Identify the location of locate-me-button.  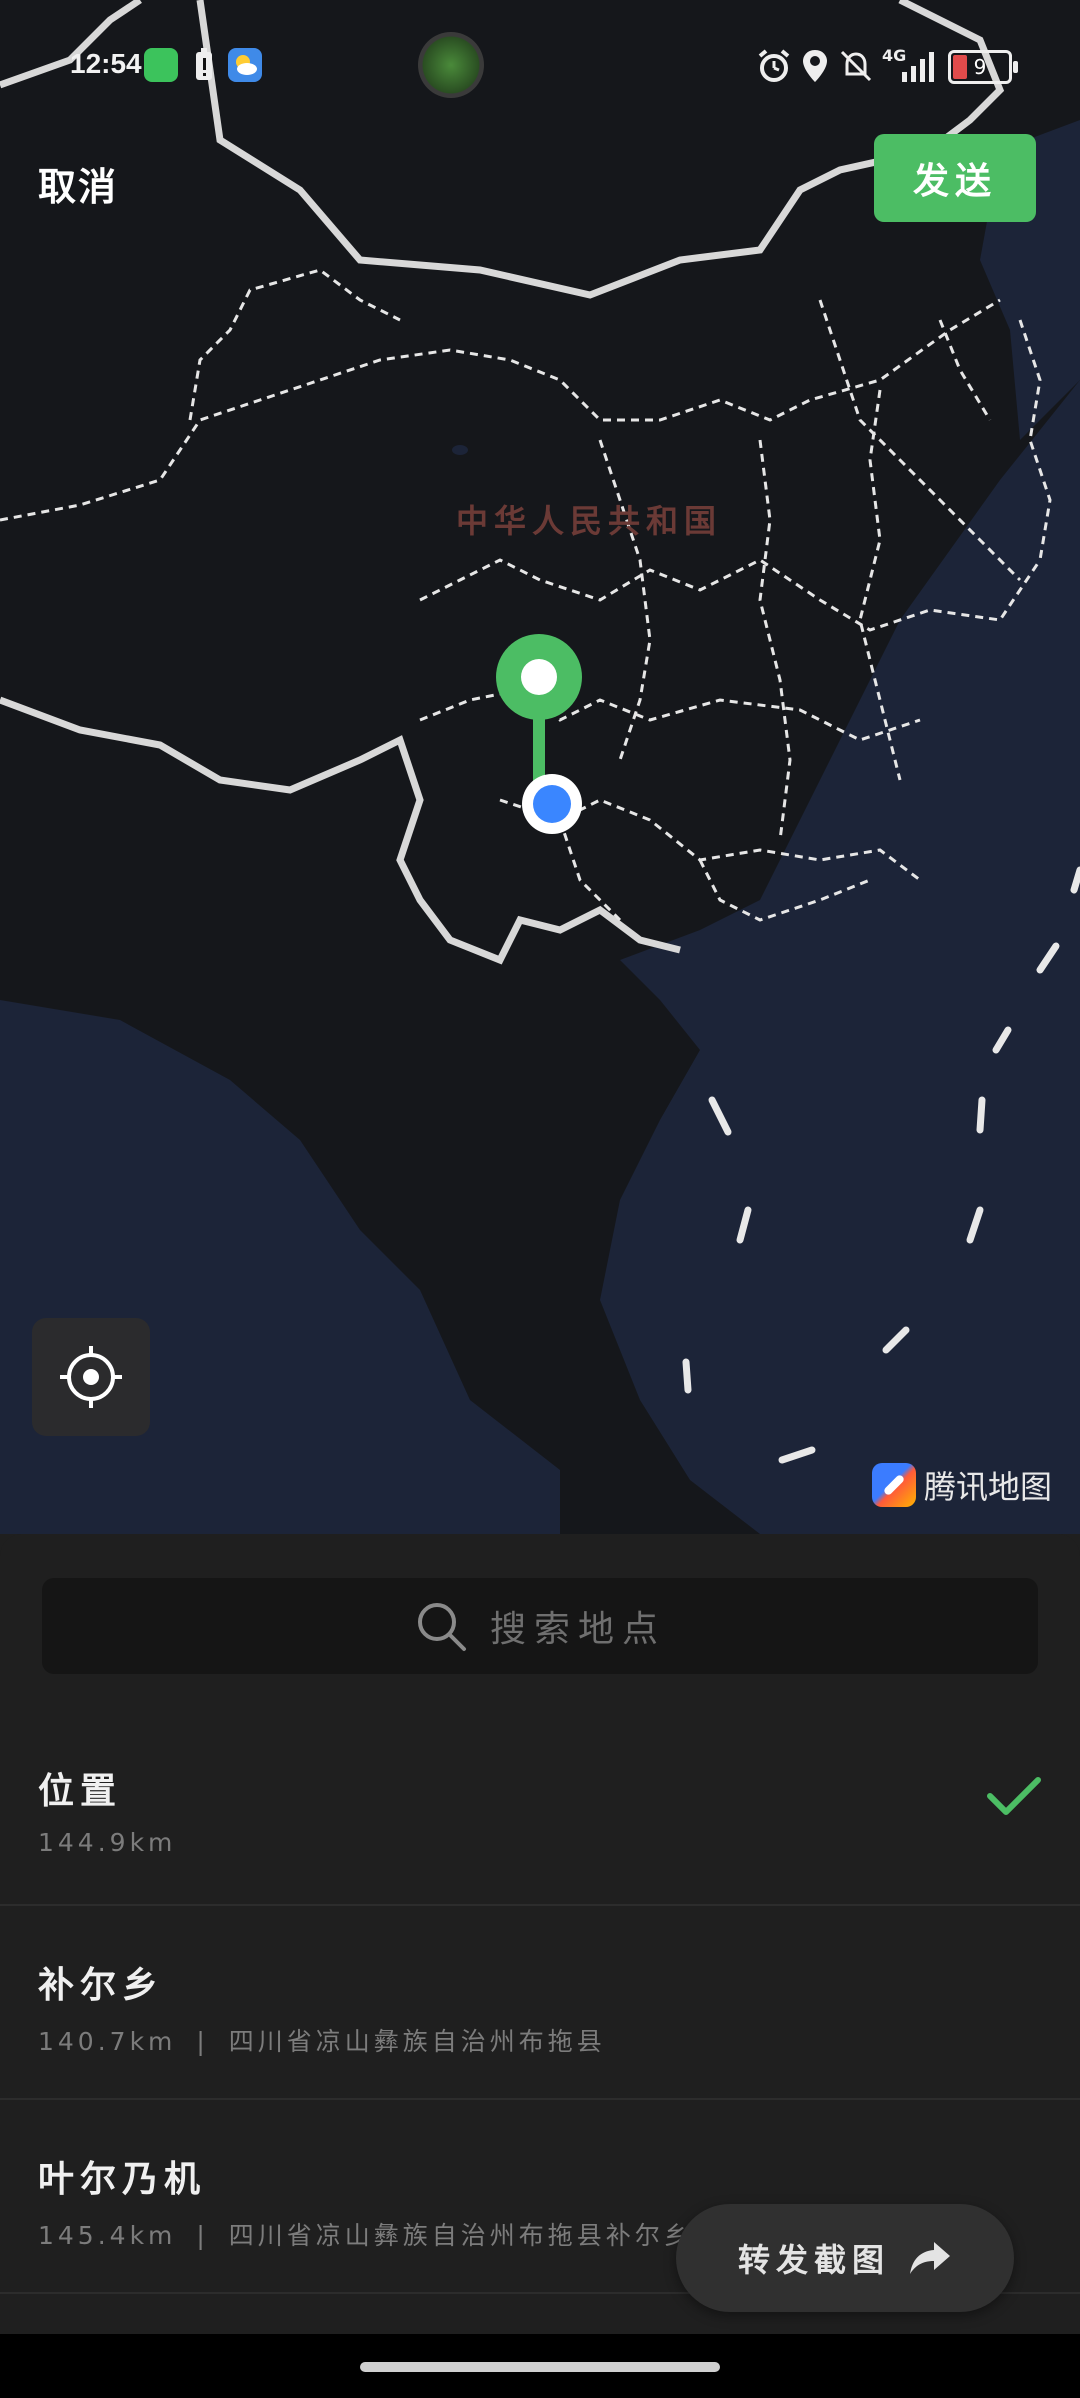
(91, 1377).